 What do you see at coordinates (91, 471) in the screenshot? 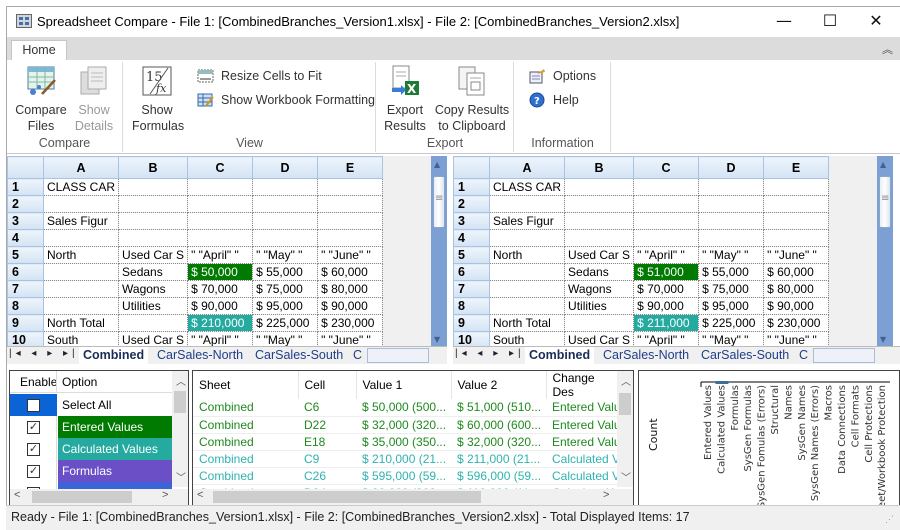
I see `option-row: ✓ Formulas` at bounding box center [91, 471].